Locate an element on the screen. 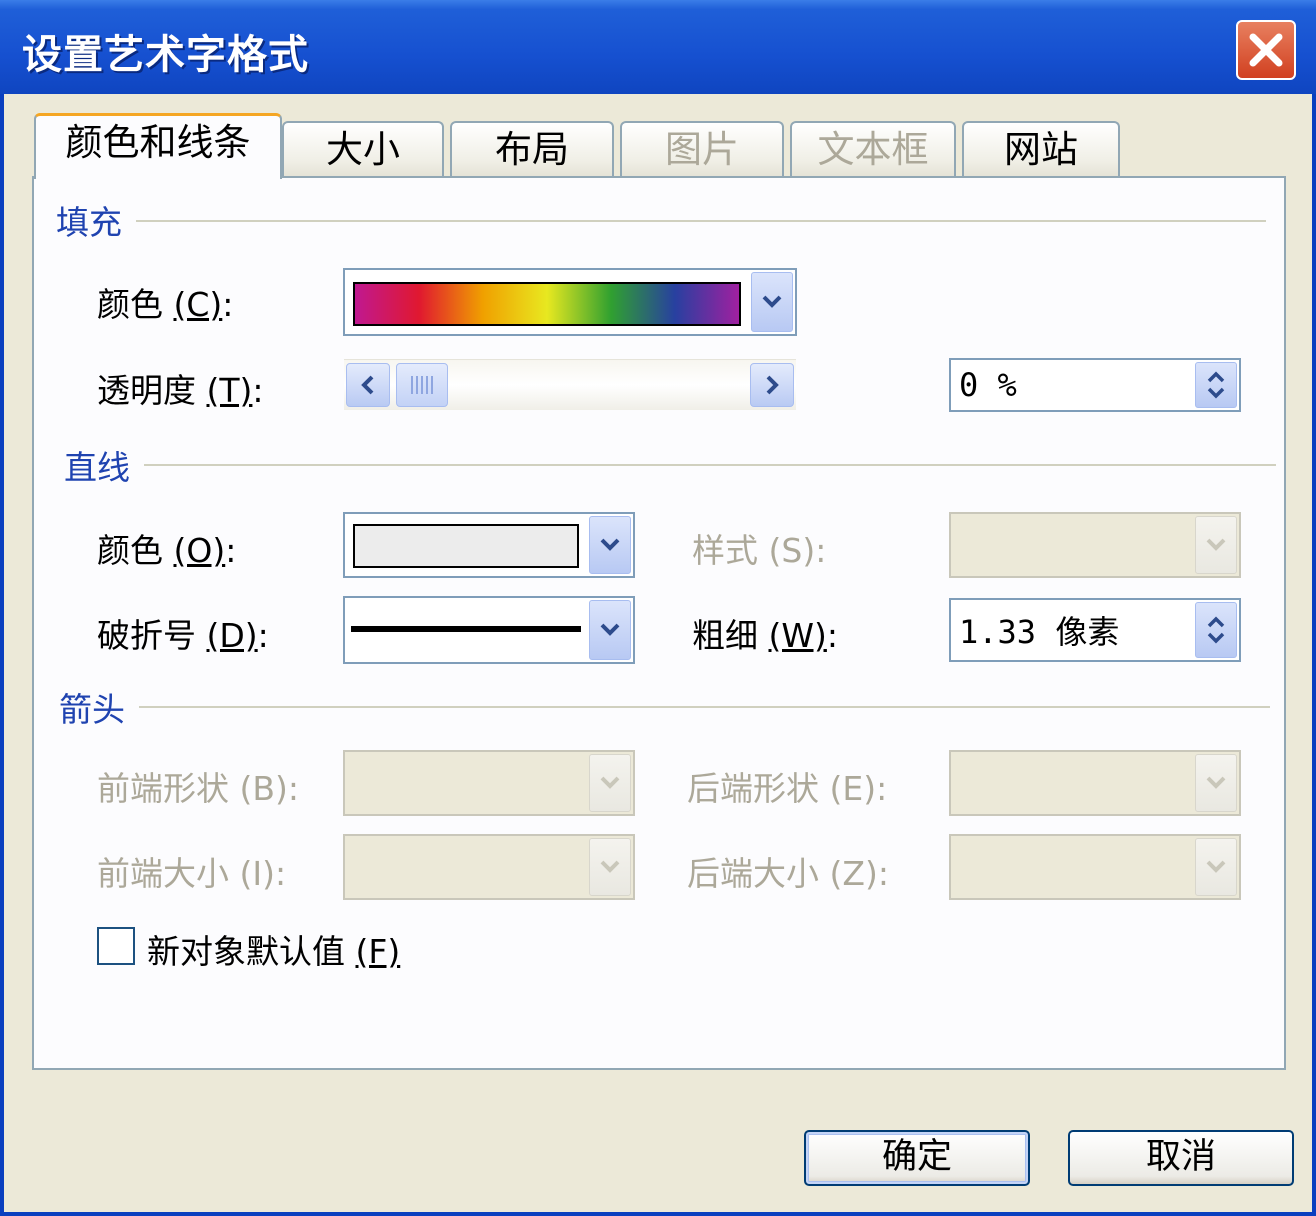  arrows-group-divider is located at coordinates (667, 707).